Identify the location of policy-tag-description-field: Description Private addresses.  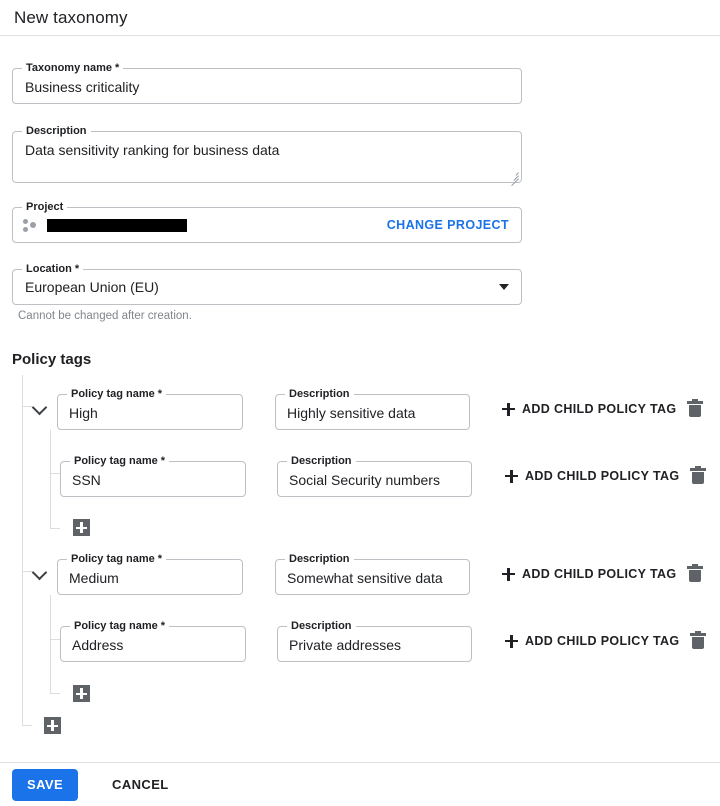
(374, 641).